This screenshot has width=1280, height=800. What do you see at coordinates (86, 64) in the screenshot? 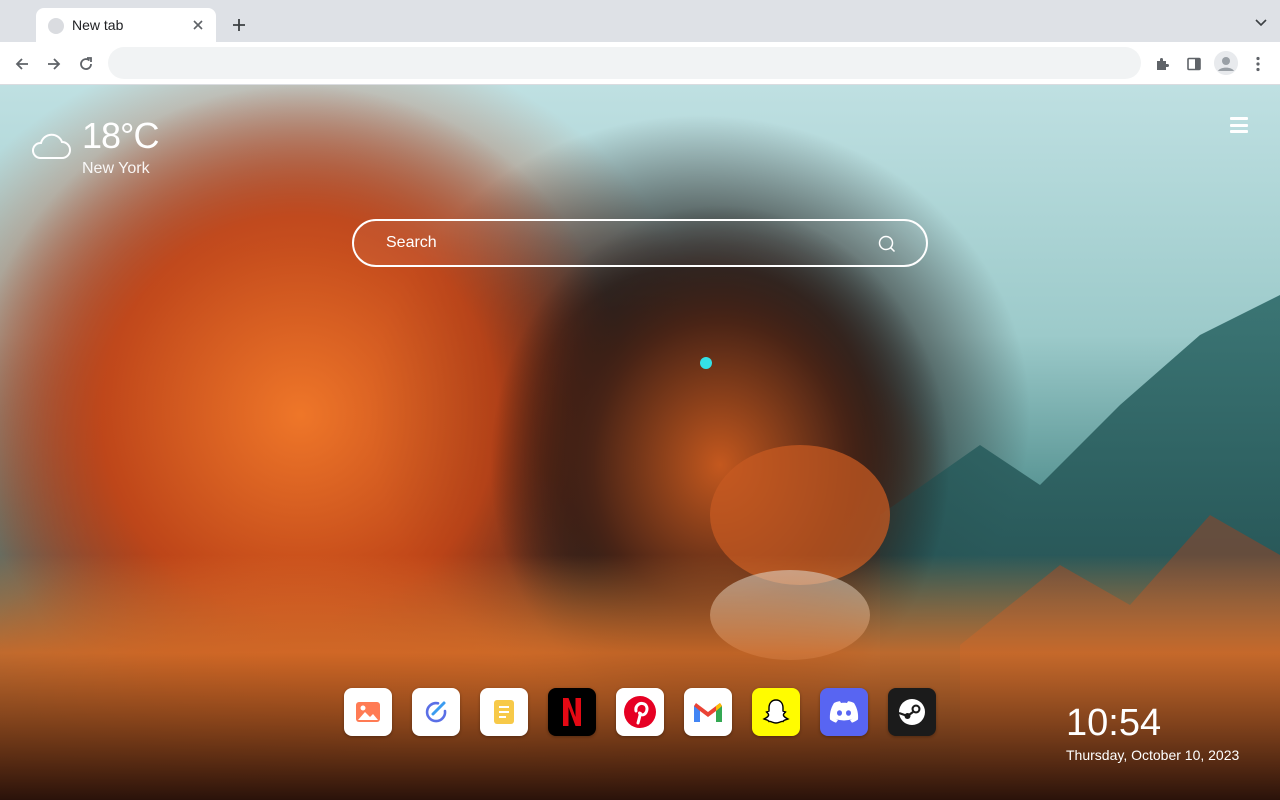
I see `reload-button` at bounding box center [86, 64].